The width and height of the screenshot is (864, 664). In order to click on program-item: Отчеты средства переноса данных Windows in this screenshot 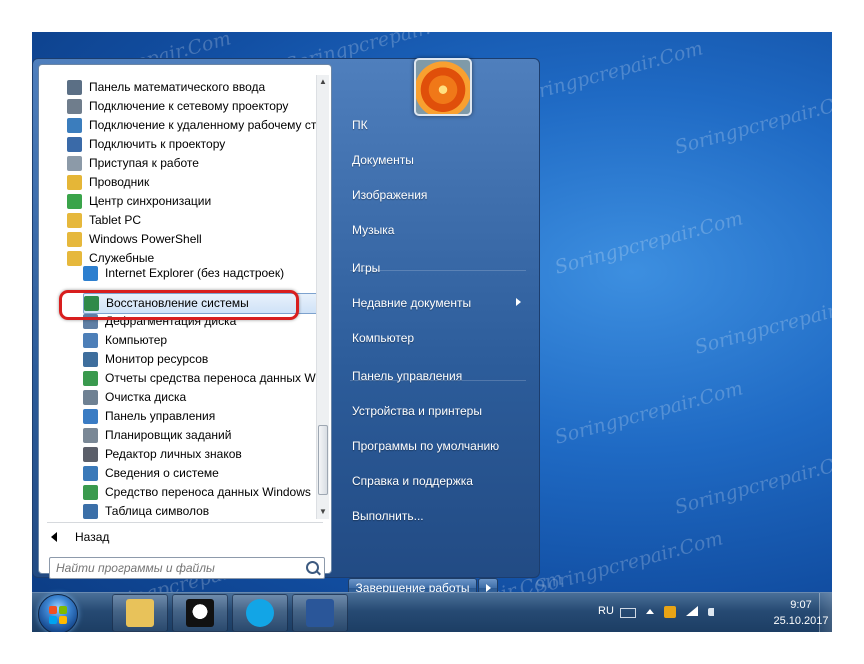, I will do `click(205, 378)`.